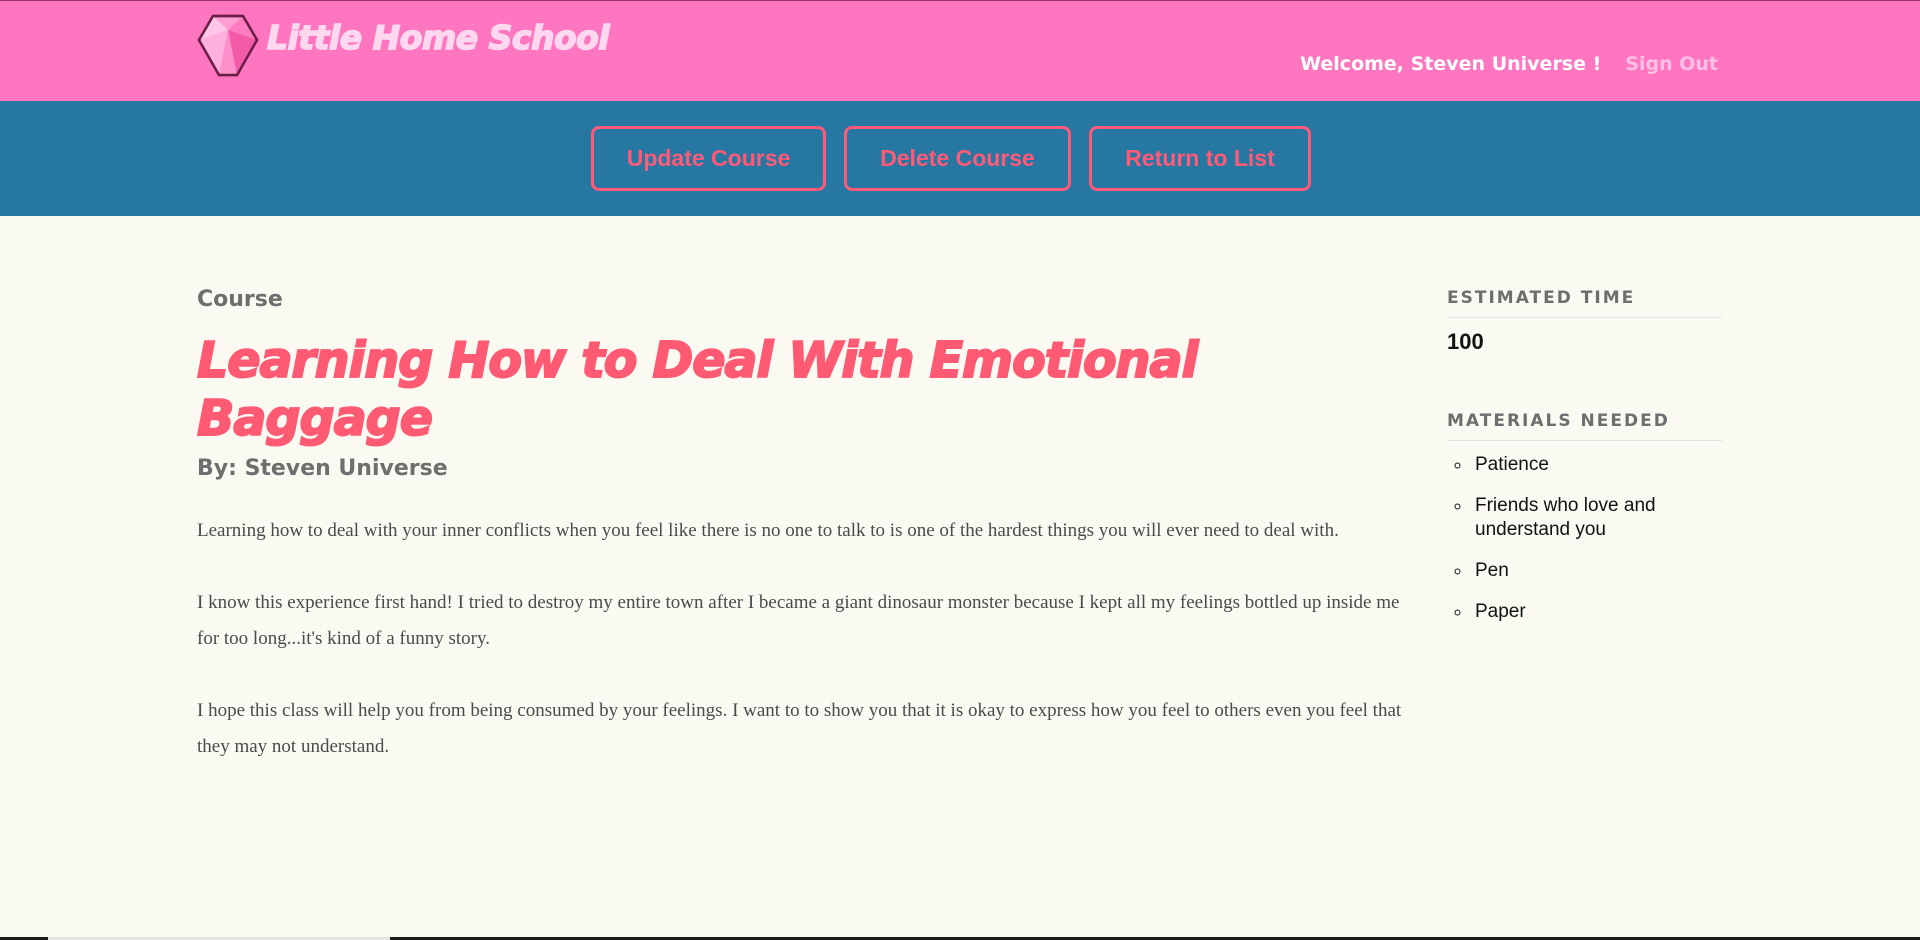 The width and height of the screenshot is (1920, 940). Describe the element at coordinates (438, 37) in the screenshot. I see `logo-text: Little Home School` at that location.